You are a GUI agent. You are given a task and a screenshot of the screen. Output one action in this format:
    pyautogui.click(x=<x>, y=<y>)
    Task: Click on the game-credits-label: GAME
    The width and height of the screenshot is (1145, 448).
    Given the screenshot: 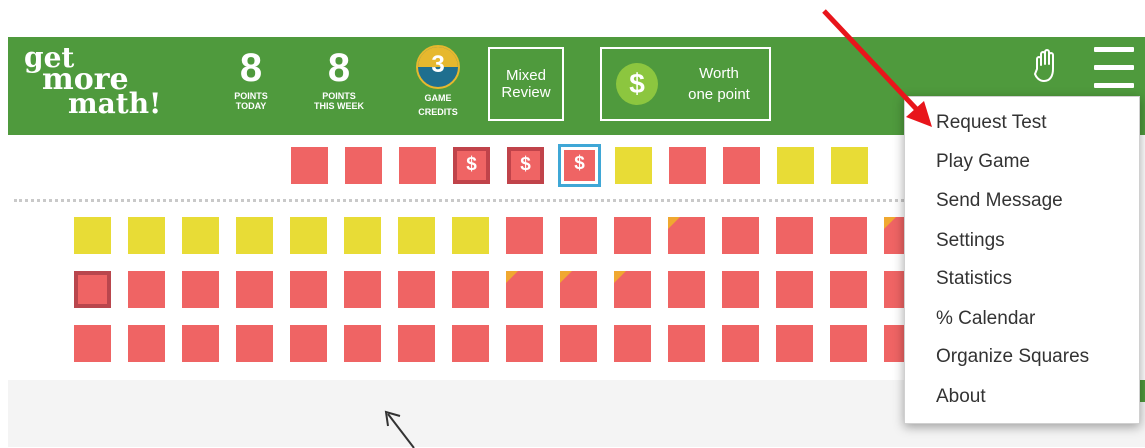 What is the action you would take?
    pyautogui.click(x=438, y=98)
    